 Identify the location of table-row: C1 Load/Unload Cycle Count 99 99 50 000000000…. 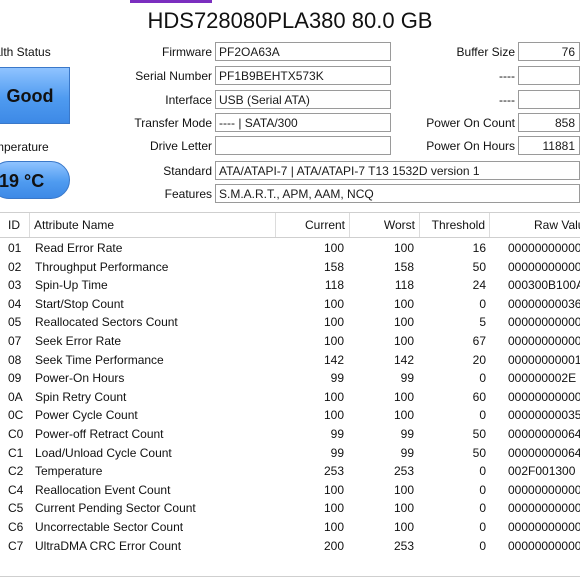
(290, 453).